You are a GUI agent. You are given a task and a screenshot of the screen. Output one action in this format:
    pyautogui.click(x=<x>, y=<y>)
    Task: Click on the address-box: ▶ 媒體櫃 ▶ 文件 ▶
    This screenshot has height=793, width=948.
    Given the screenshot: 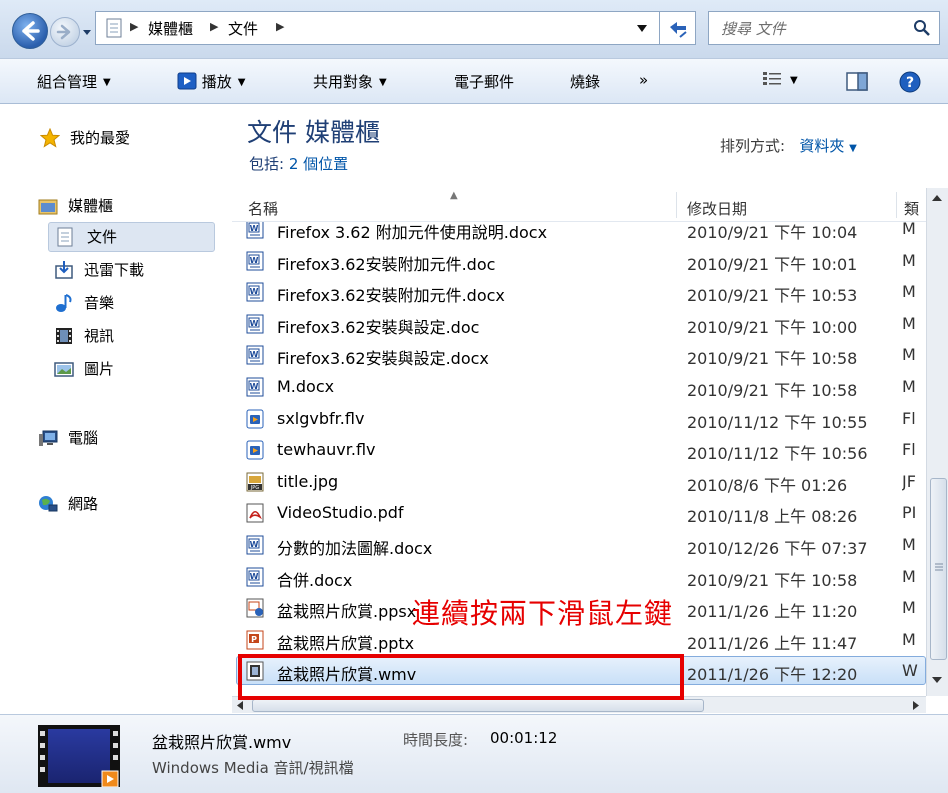 What is the action you would take?
    pyautogui.click(x=377, y=28)
    